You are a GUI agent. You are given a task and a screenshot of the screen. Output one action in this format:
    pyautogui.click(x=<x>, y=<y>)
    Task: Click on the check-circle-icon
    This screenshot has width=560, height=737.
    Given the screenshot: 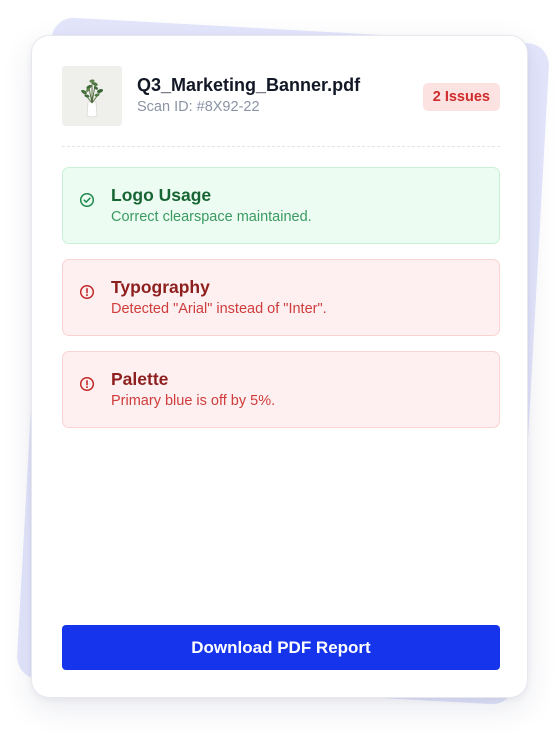 What is the action you would take?
    pyautogui.click(x=87, y=200)
    